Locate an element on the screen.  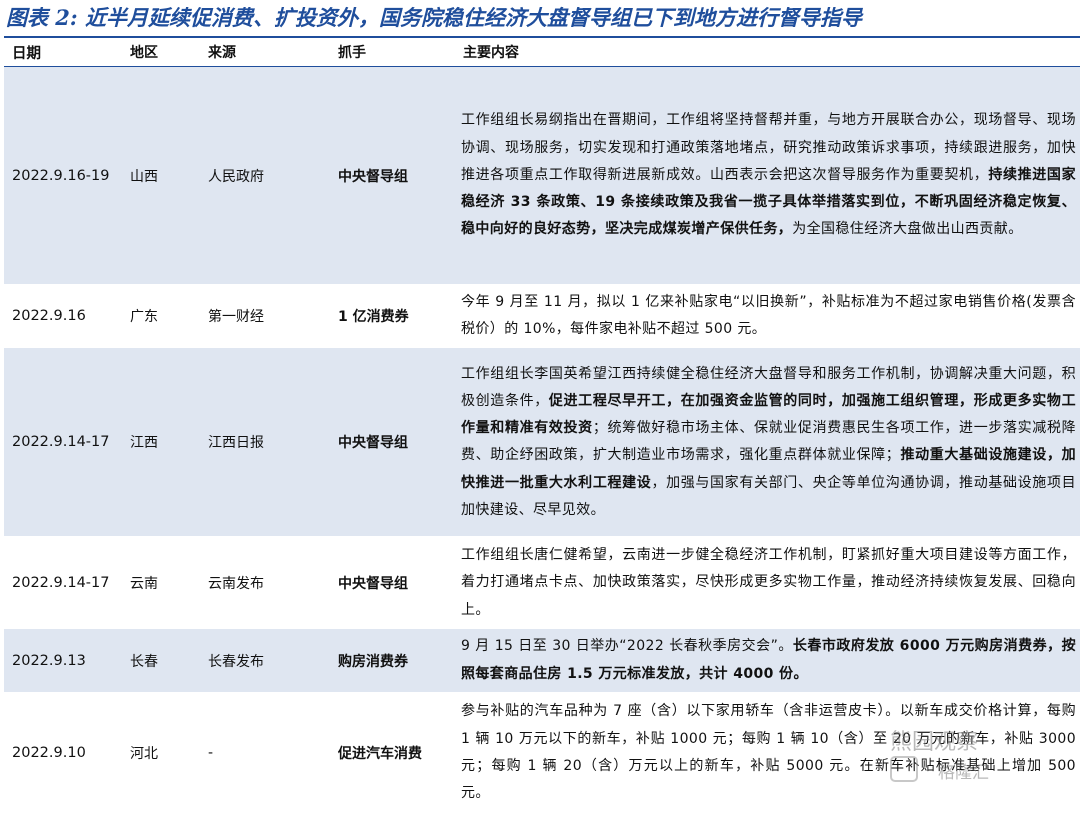
cell-source: - is located at coordinates (273, 753).